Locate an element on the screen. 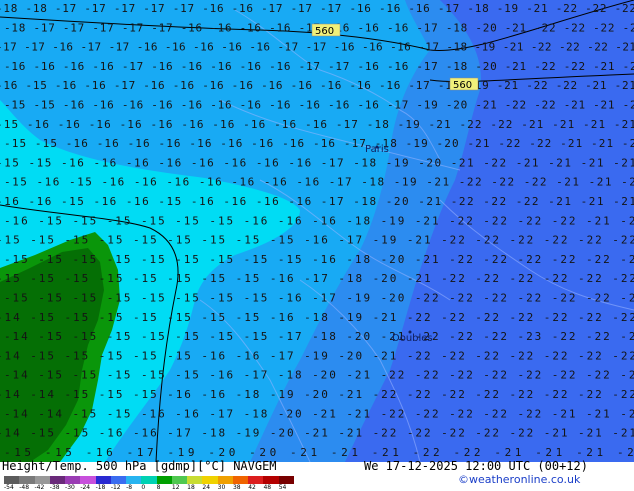 The height and width of the screenshot is (491, 634). valid-time: We 17-12-2025 12:00 UTC (00+12) is located at coordinates (476, 466).